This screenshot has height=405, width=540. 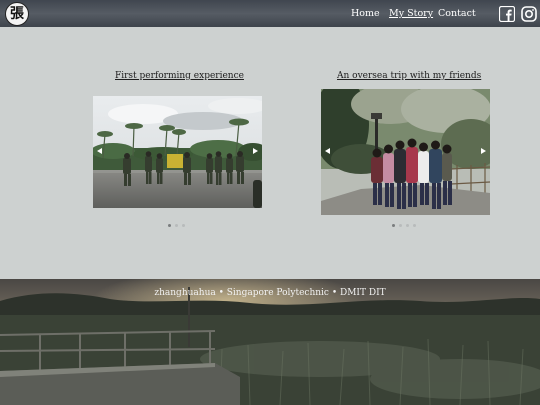 I want to click on carousel-trip, so click(x=405, y=152).